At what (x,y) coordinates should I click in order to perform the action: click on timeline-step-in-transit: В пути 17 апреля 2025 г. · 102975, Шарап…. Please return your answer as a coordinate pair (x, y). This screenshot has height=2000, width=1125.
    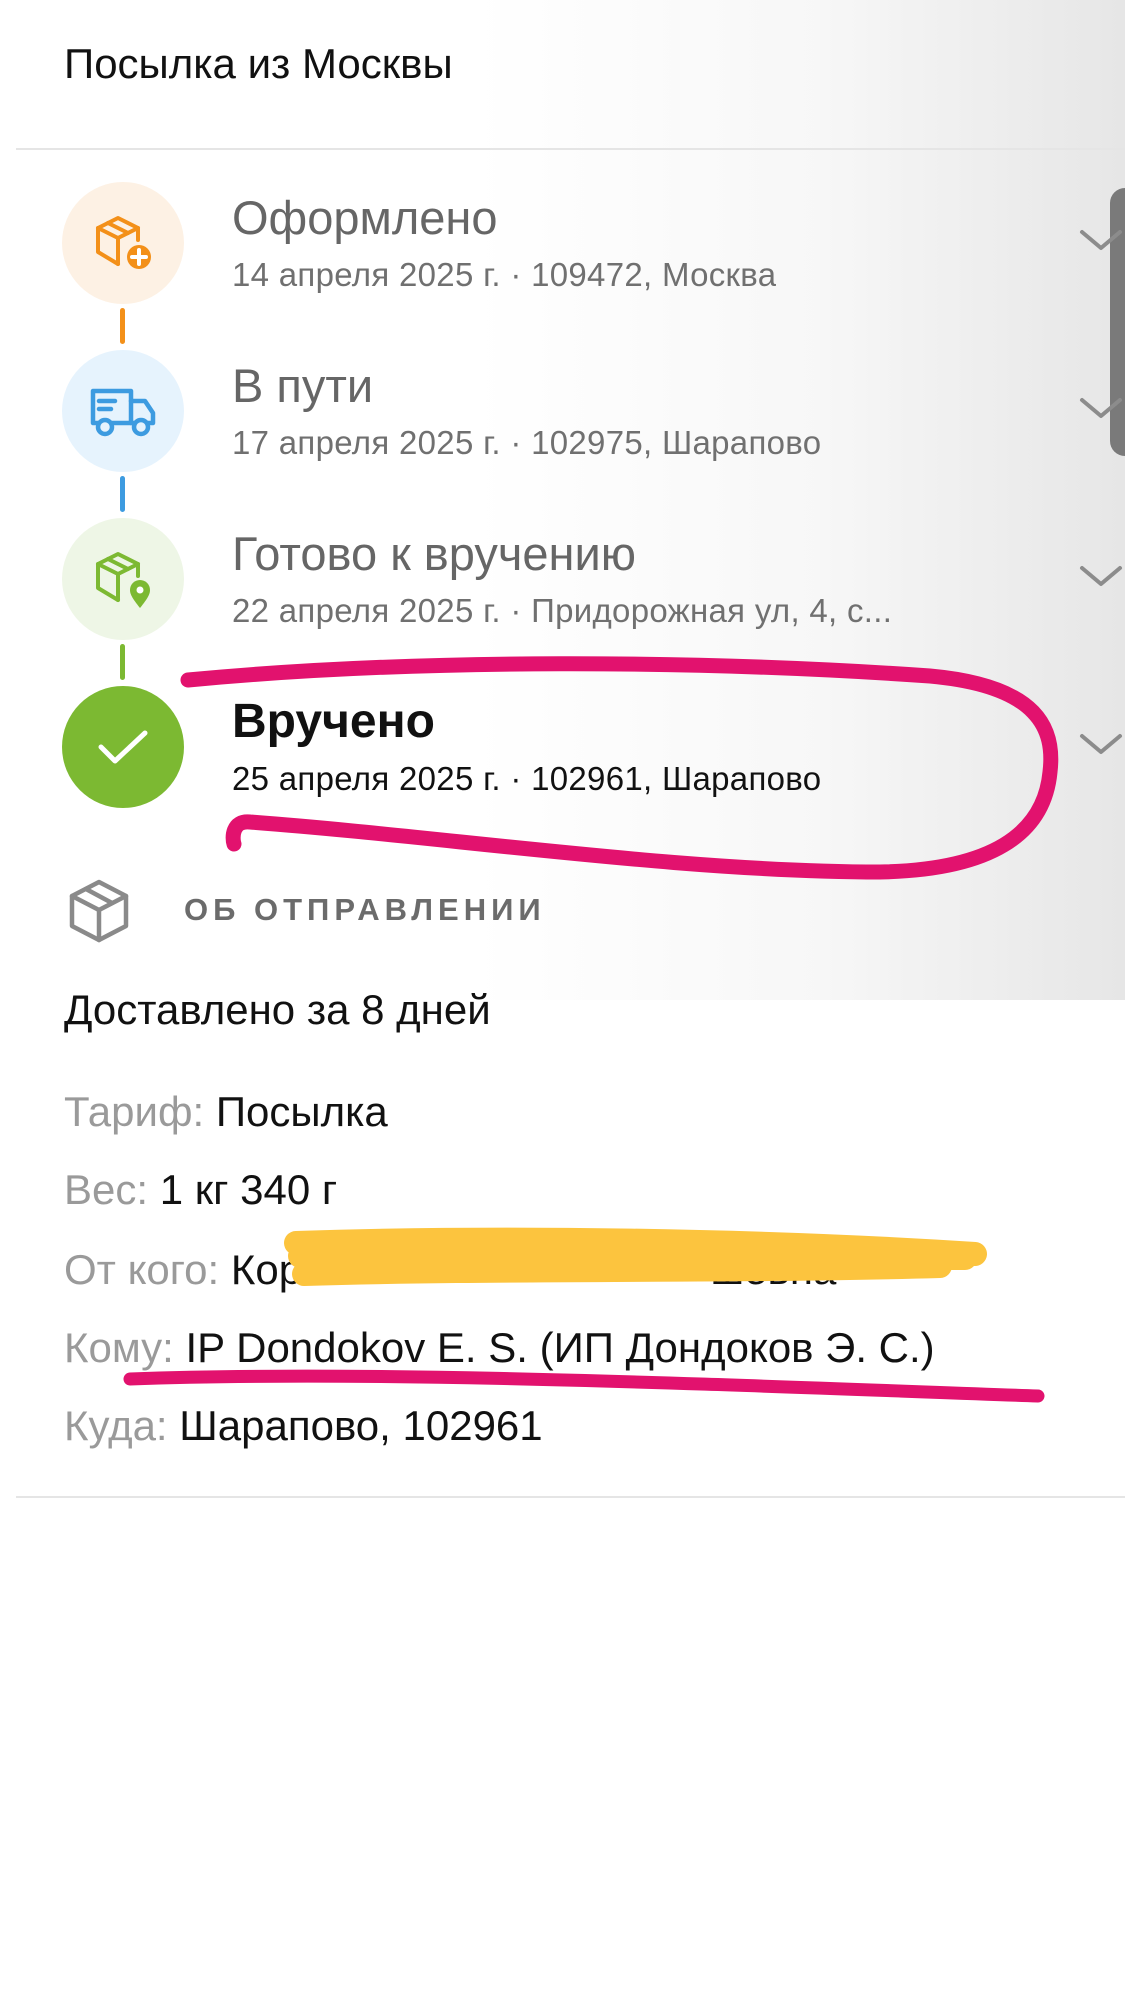
    Looking at the image, I should click on (562, 420).